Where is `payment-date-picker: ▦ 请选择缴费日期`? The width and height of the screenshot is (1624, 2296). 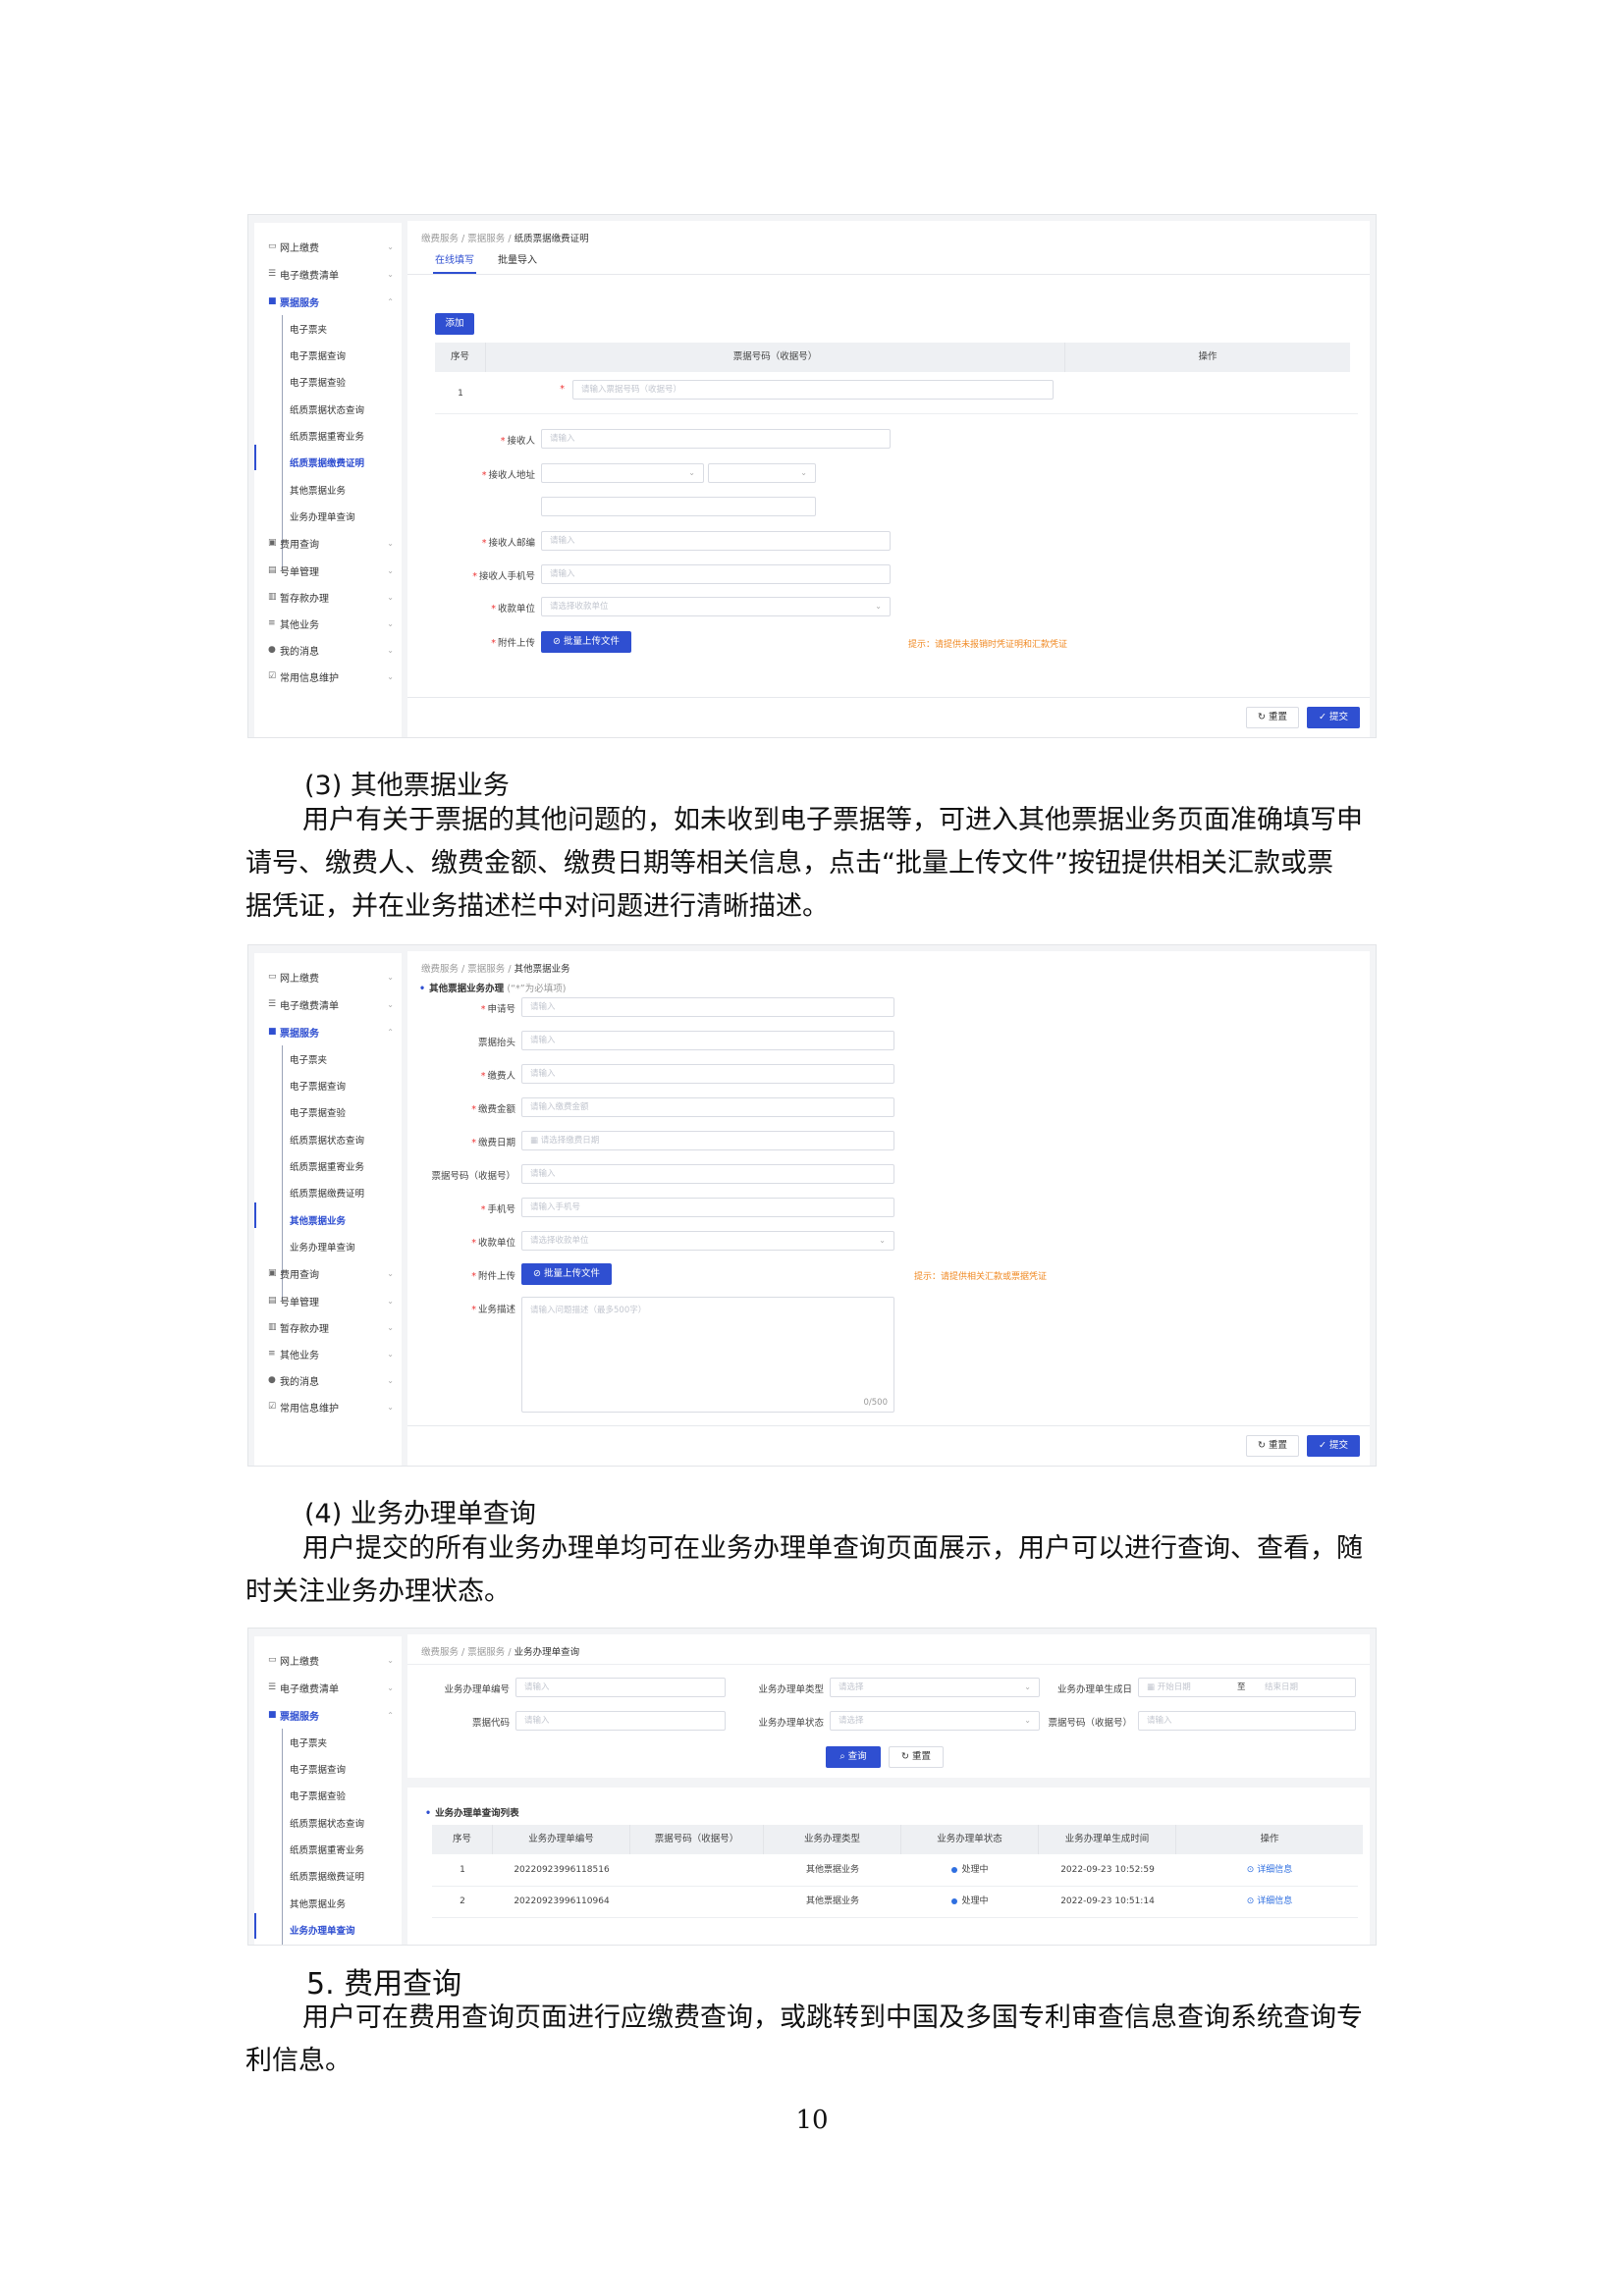
payment-date-picker: ▦ 请选择缴费日期 is located at coordinates (707, 1140).